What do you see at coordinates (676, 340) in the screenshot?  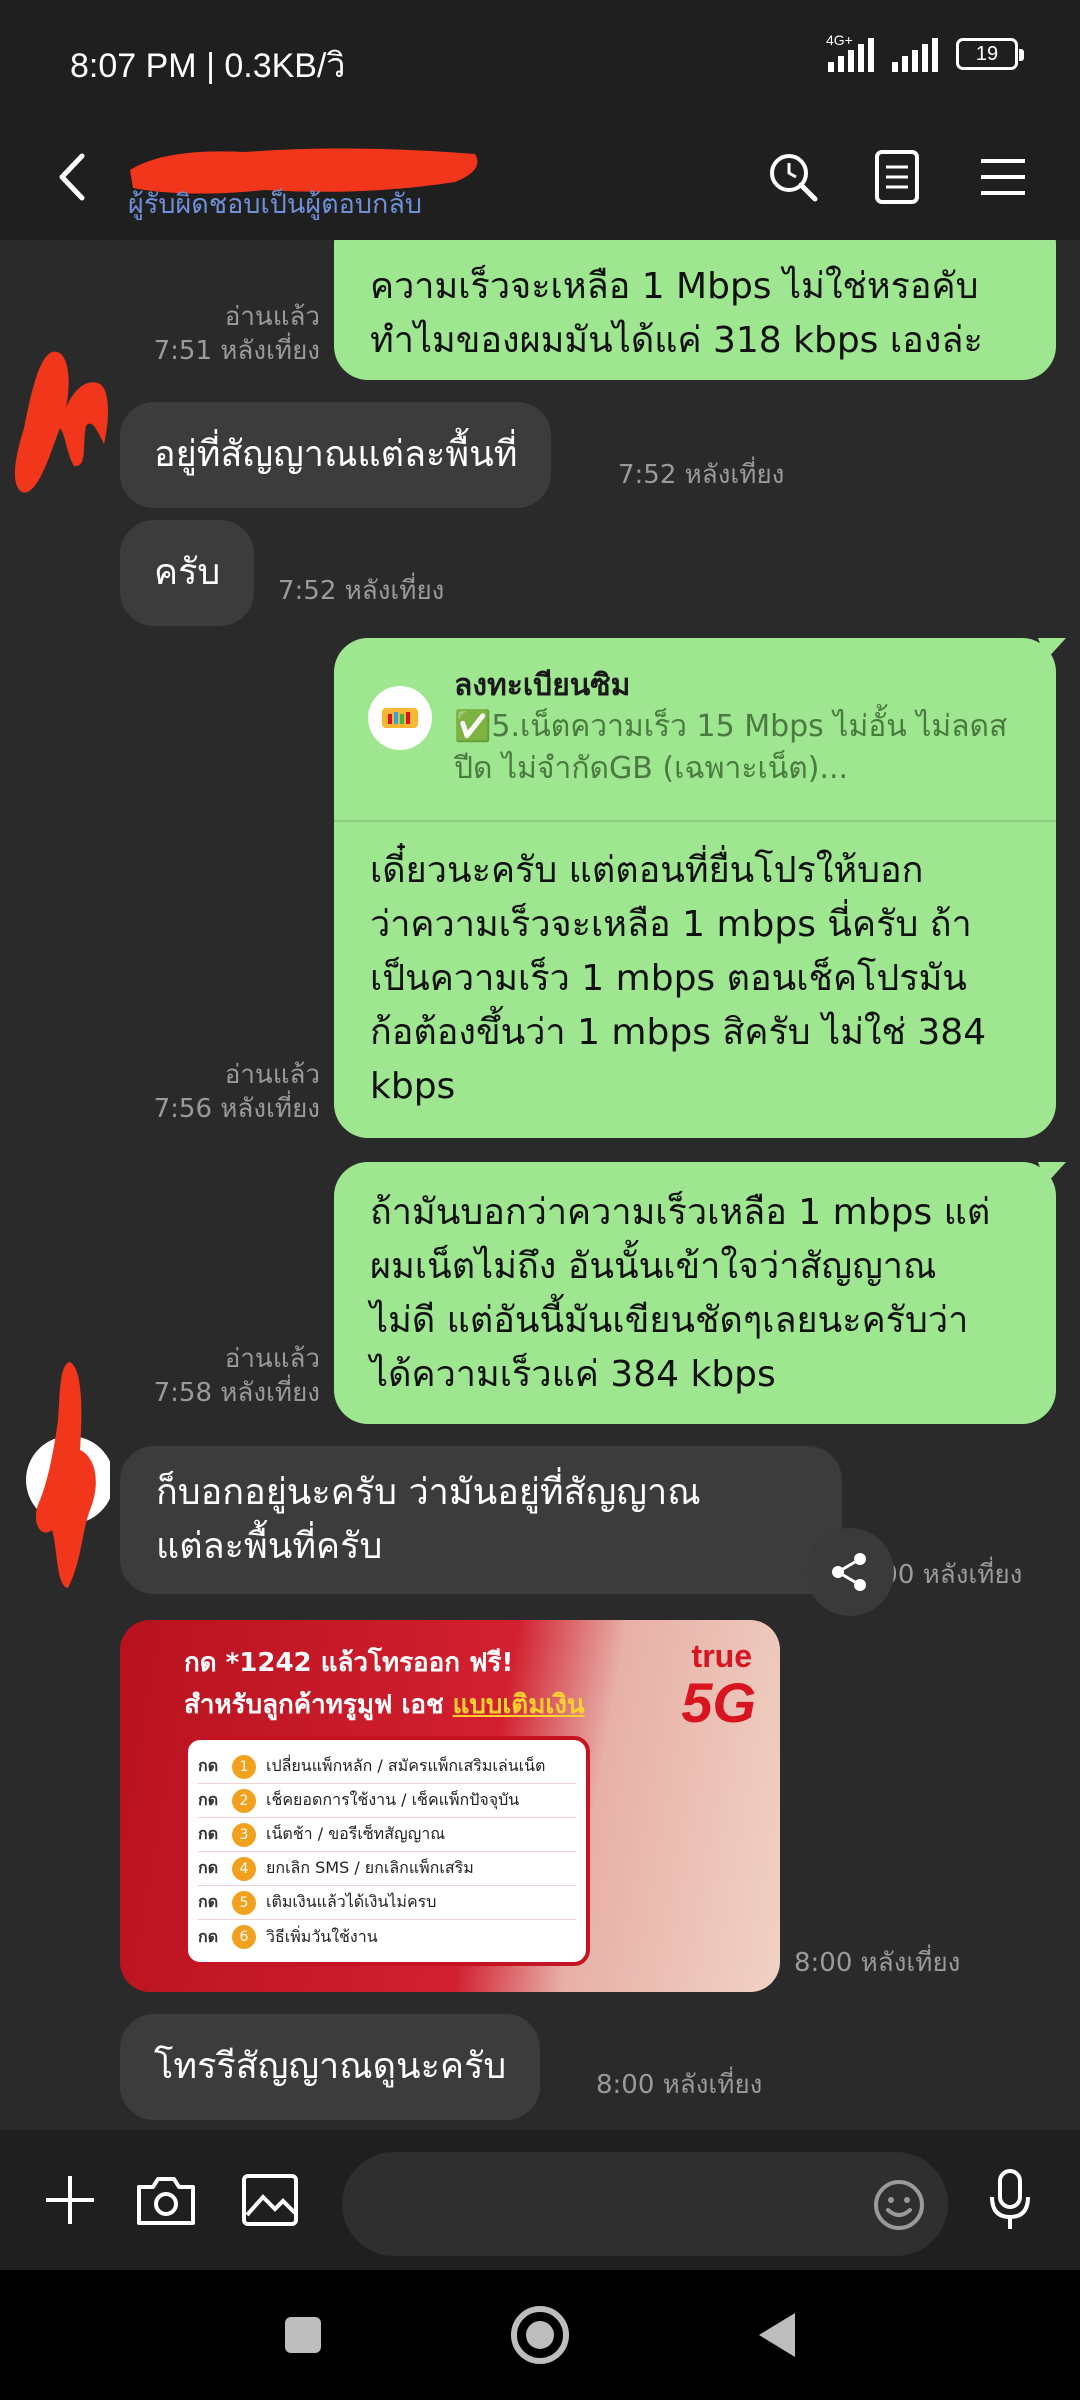 I see `message-line: ทำไมของผมมันได้แค่ 318 kbps เองล่ะ` at bounding box center [676, 340].